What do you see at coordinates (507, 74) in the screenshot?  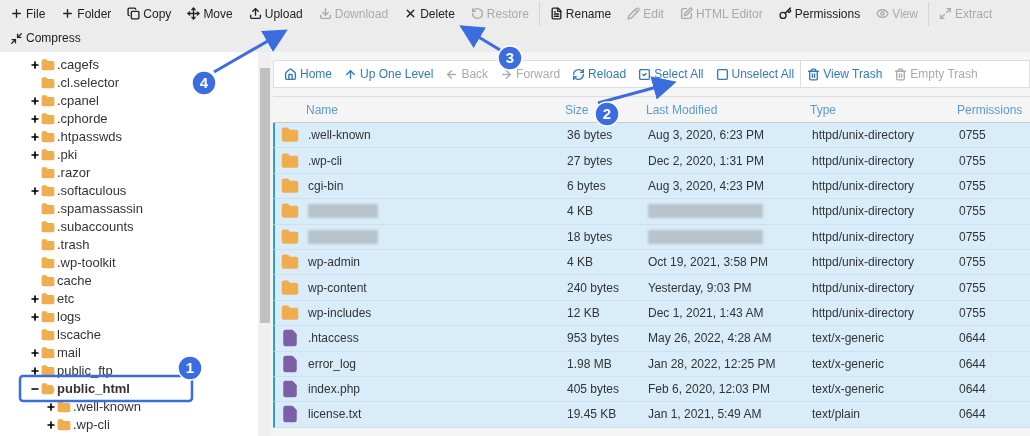 I see `right-arrow-icon` at bounding box center [507, 74].